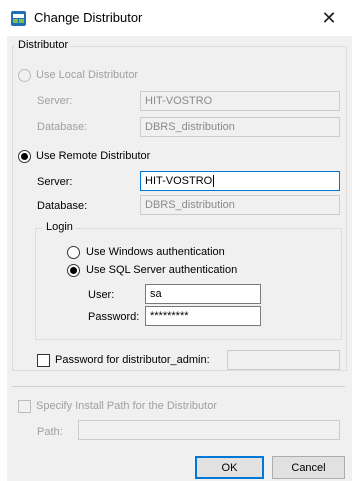  I want to click on remote-server-label: Server:, so click(55, 182).